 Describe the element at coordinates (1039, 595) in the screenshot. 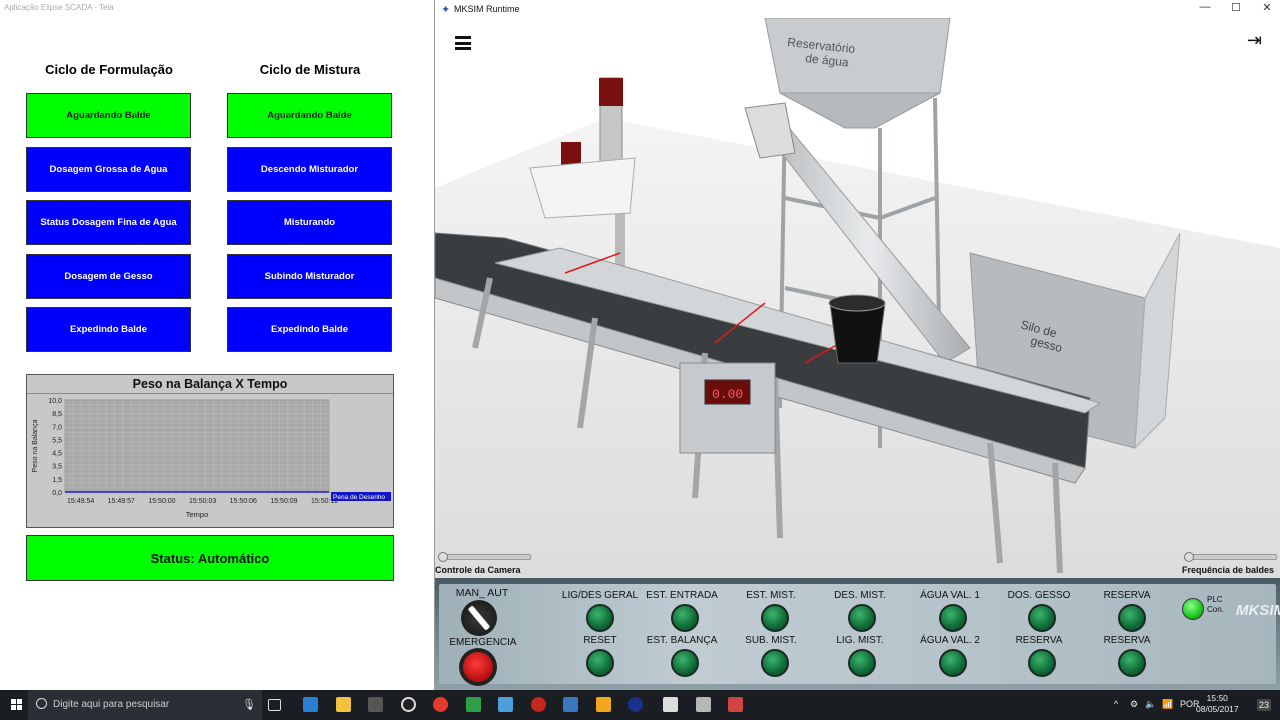

I see `label-dos-gesso: DOS. GESSO` at that location.